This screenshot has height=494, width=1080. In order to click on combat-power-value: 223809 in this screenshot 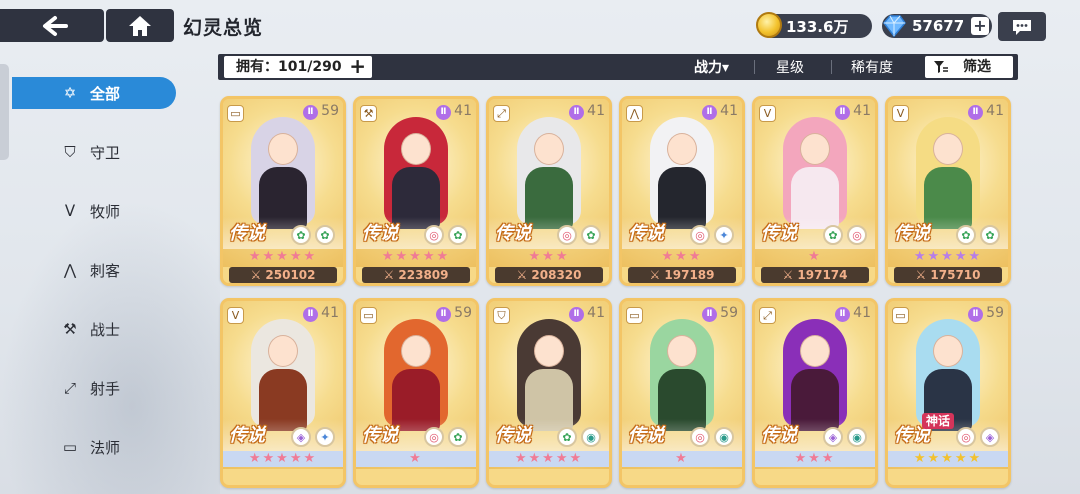, I will do `click(423, 275)`.